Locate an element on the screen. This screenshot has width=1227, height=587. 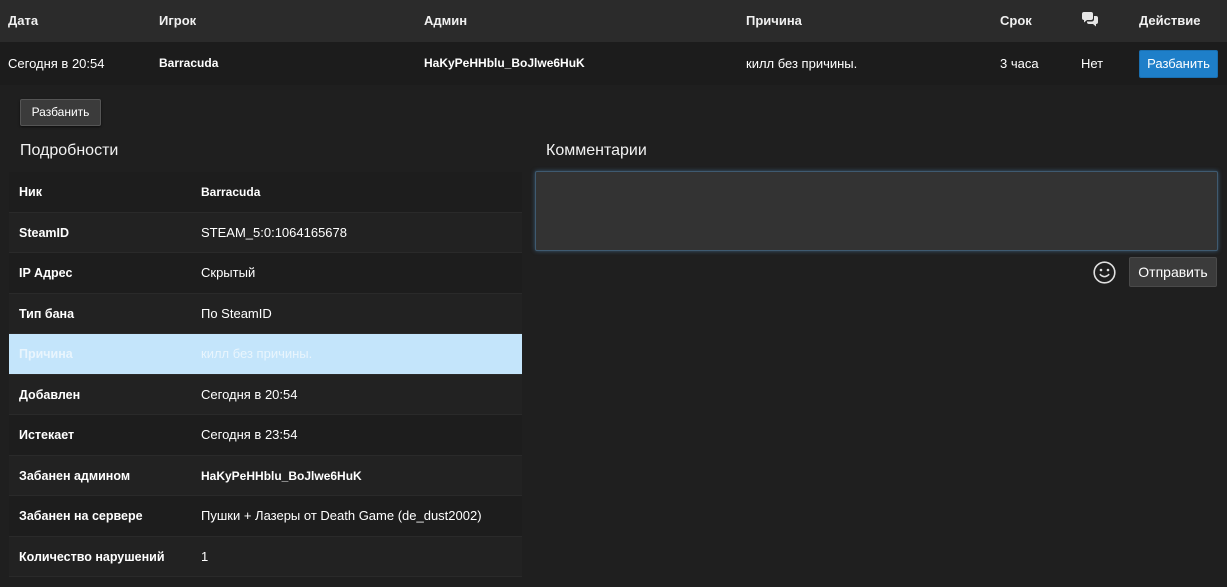
details-key: IP Адрес is located at coordinates (46, 273).